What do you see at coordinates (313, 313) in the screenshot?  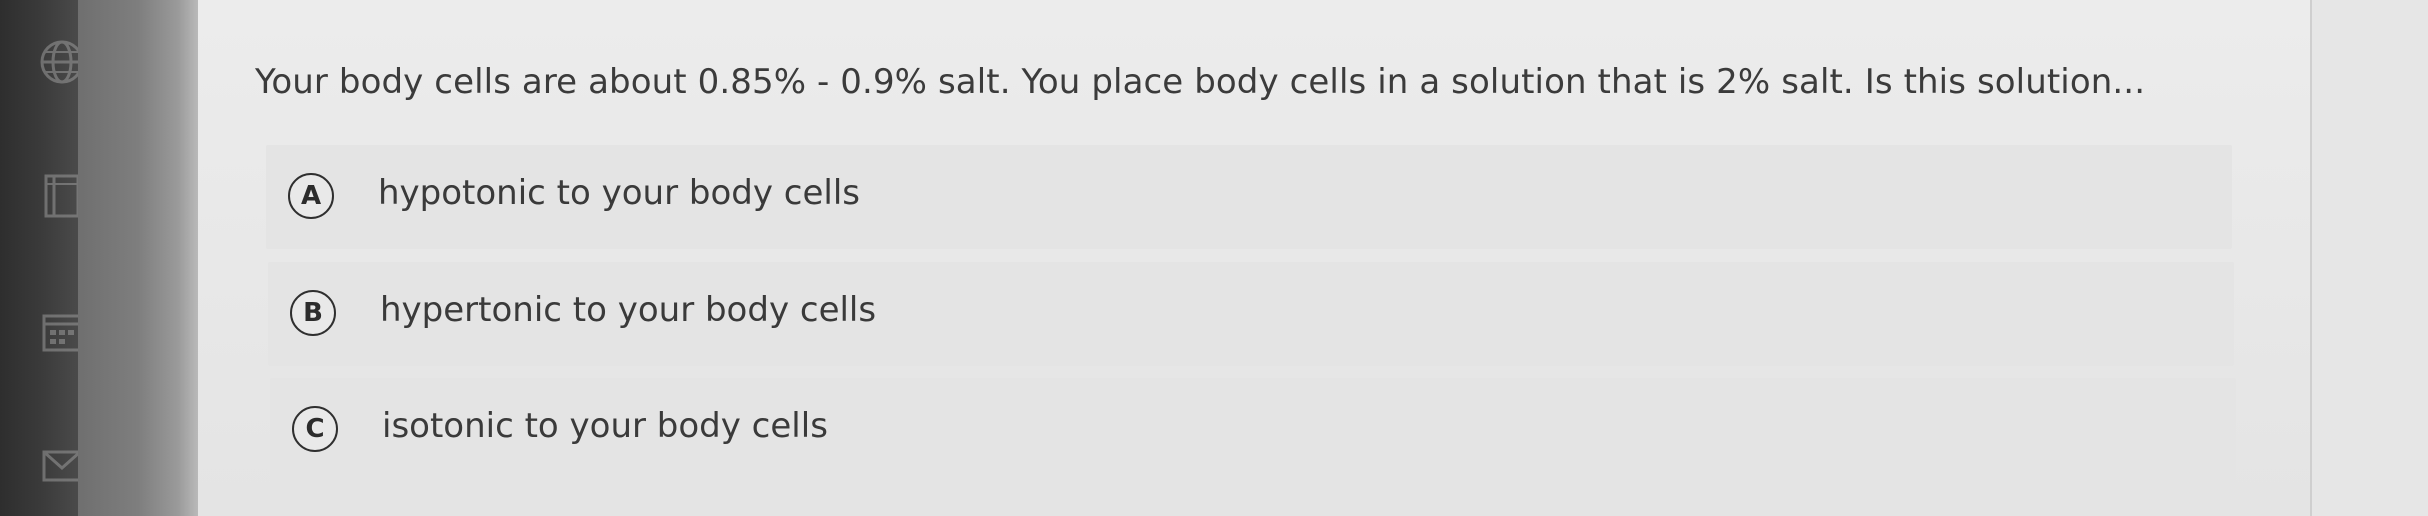 I see `option-letter-badge: B` at bounding box center [313, 313].